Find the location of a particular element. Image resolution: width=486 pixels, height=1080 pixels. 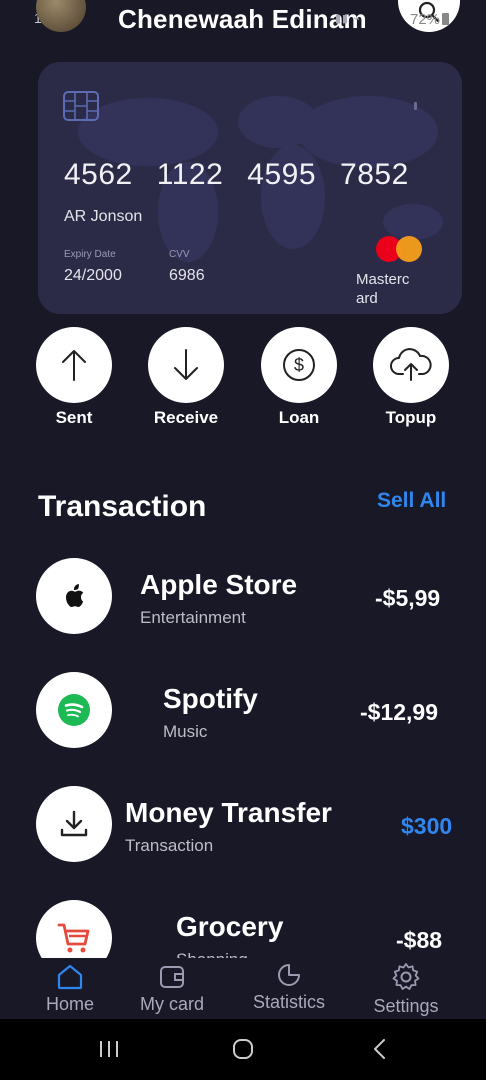

expiry-label: Expiry Date is located at coordinates (90, 254).